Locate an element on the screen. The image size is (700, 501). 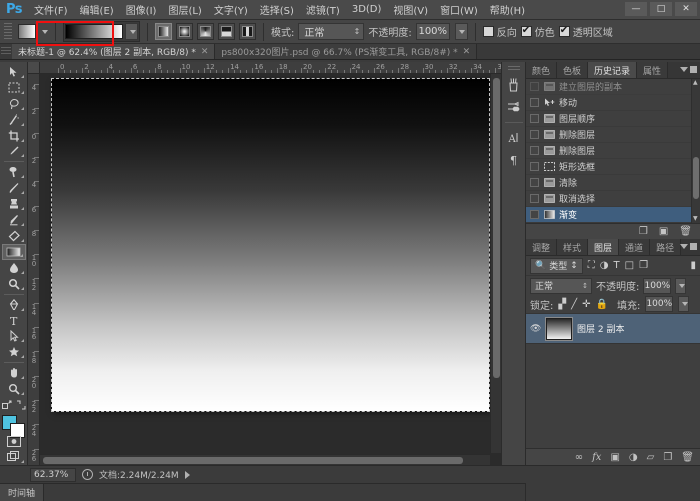
vertical-ruler: 42024681 01 21 41 61 82 02 22 42 62 8 is located at coordinates (34, 269).